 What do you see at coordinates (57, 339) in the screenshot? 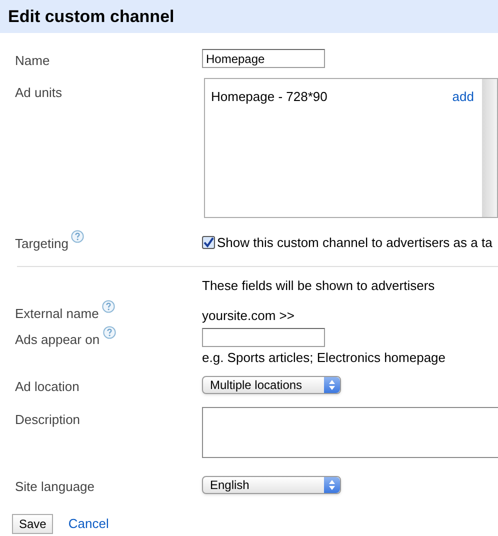
I see `field-label: Ads appear on` at bounding box center [57, 339].